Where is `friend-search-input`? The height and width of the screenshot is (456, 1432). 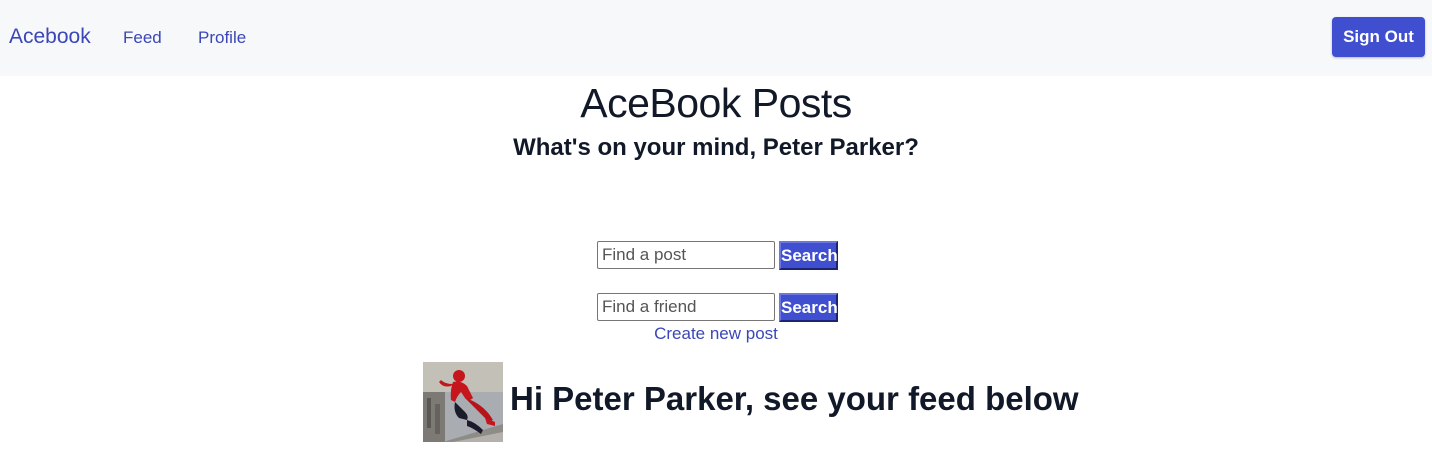
friend-search-input is located at coordinates (686, 307).